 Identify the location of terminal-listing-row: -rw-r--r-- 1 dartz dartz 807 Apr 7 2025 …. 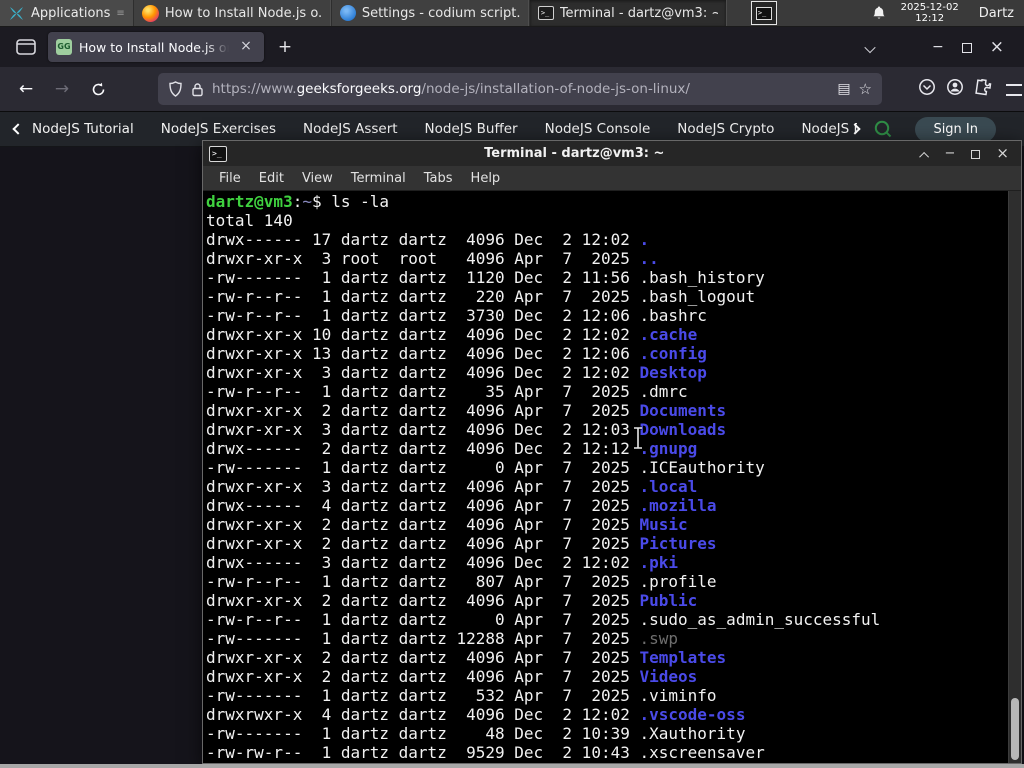
(461, 581).